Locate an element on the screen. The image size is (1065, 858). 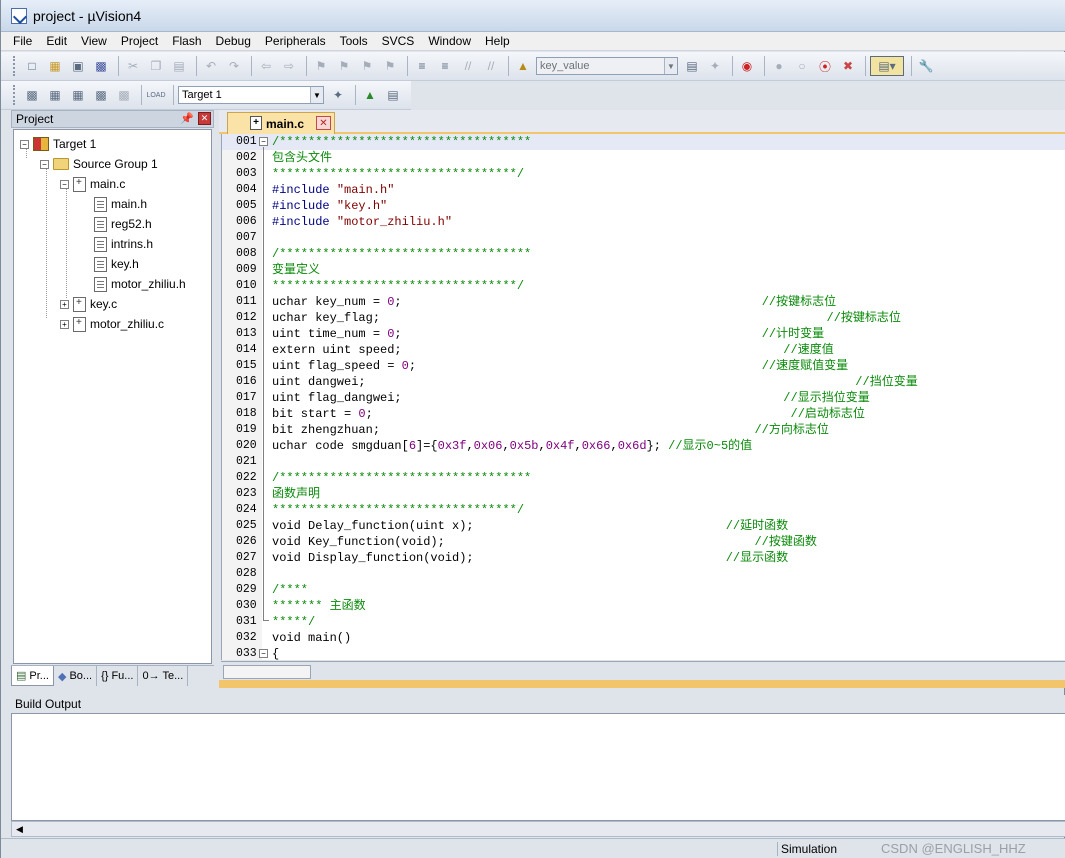
translate-icon: ▩ is located at coordinates (32, 95).